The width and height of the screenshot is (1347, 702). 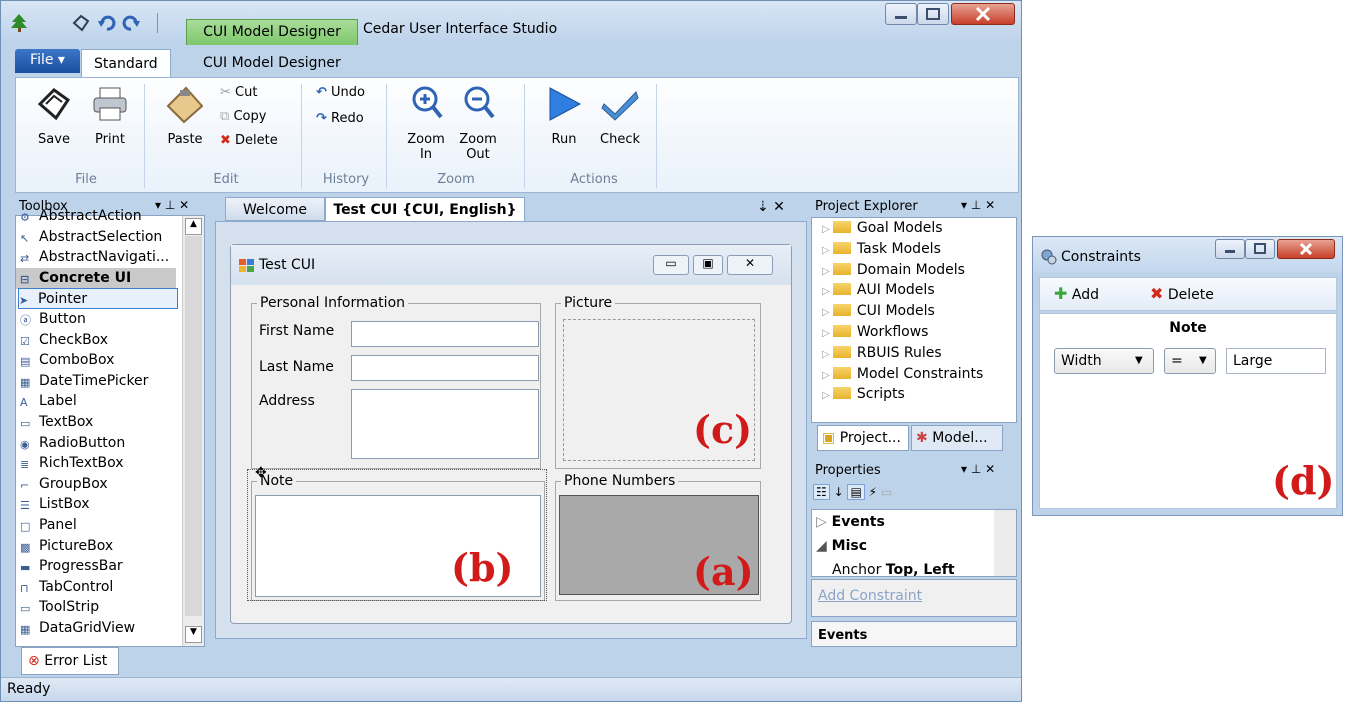 I want to click on scroll-up-arrow-icon: ▲, so click(x=193, y=226).